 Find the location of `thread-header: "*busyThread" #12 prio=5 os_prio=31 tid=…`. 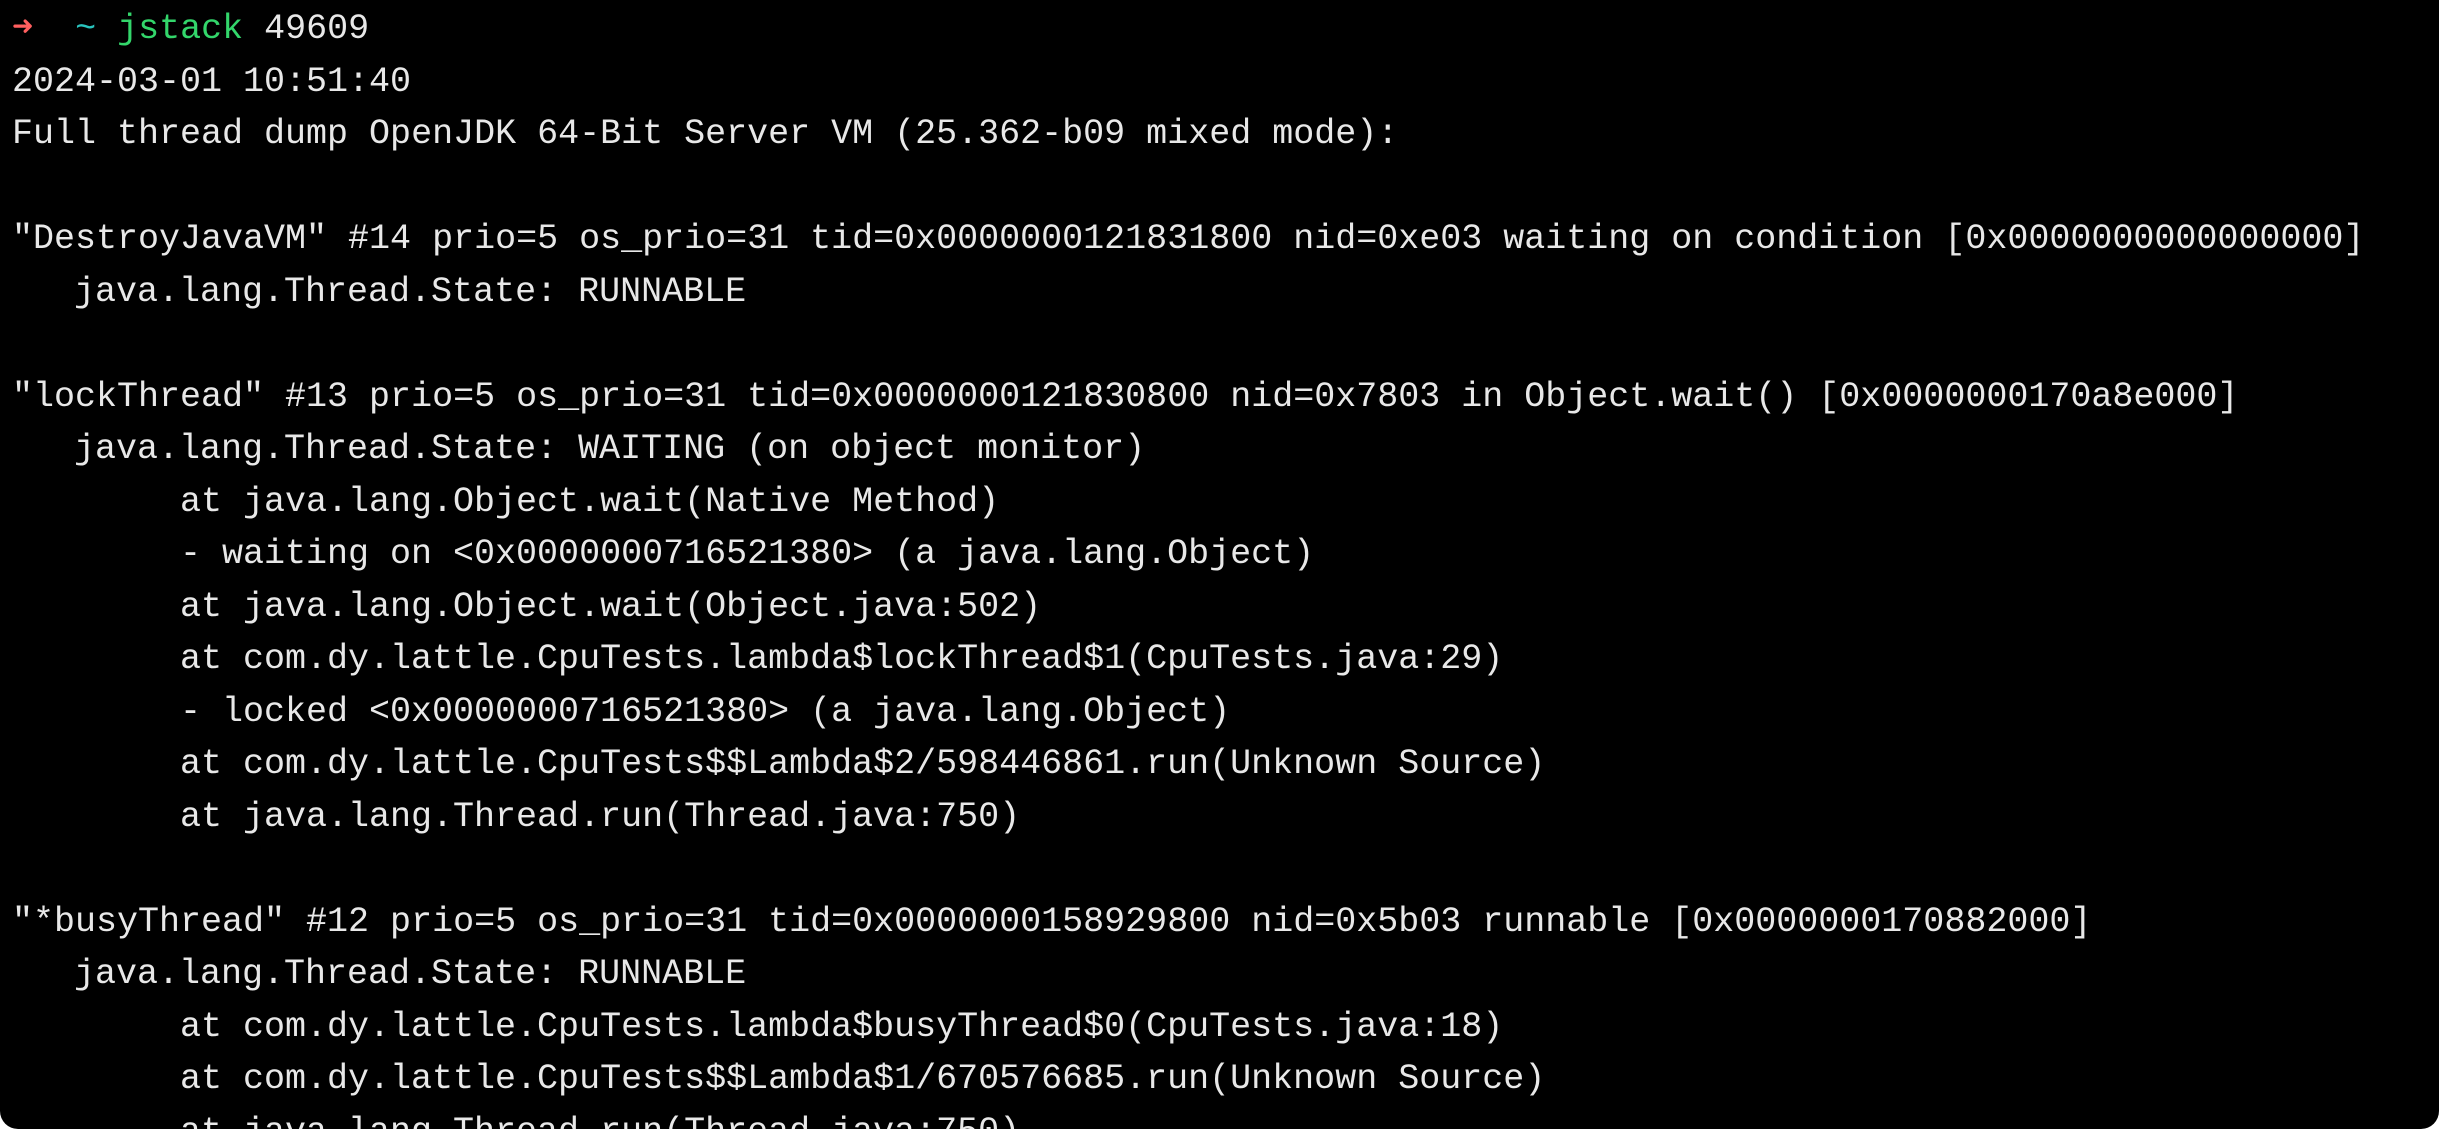

thread-header: "*busyThread" #12 prio=5 os_prio=31 tid=… is located at coordinates (1052, 921).